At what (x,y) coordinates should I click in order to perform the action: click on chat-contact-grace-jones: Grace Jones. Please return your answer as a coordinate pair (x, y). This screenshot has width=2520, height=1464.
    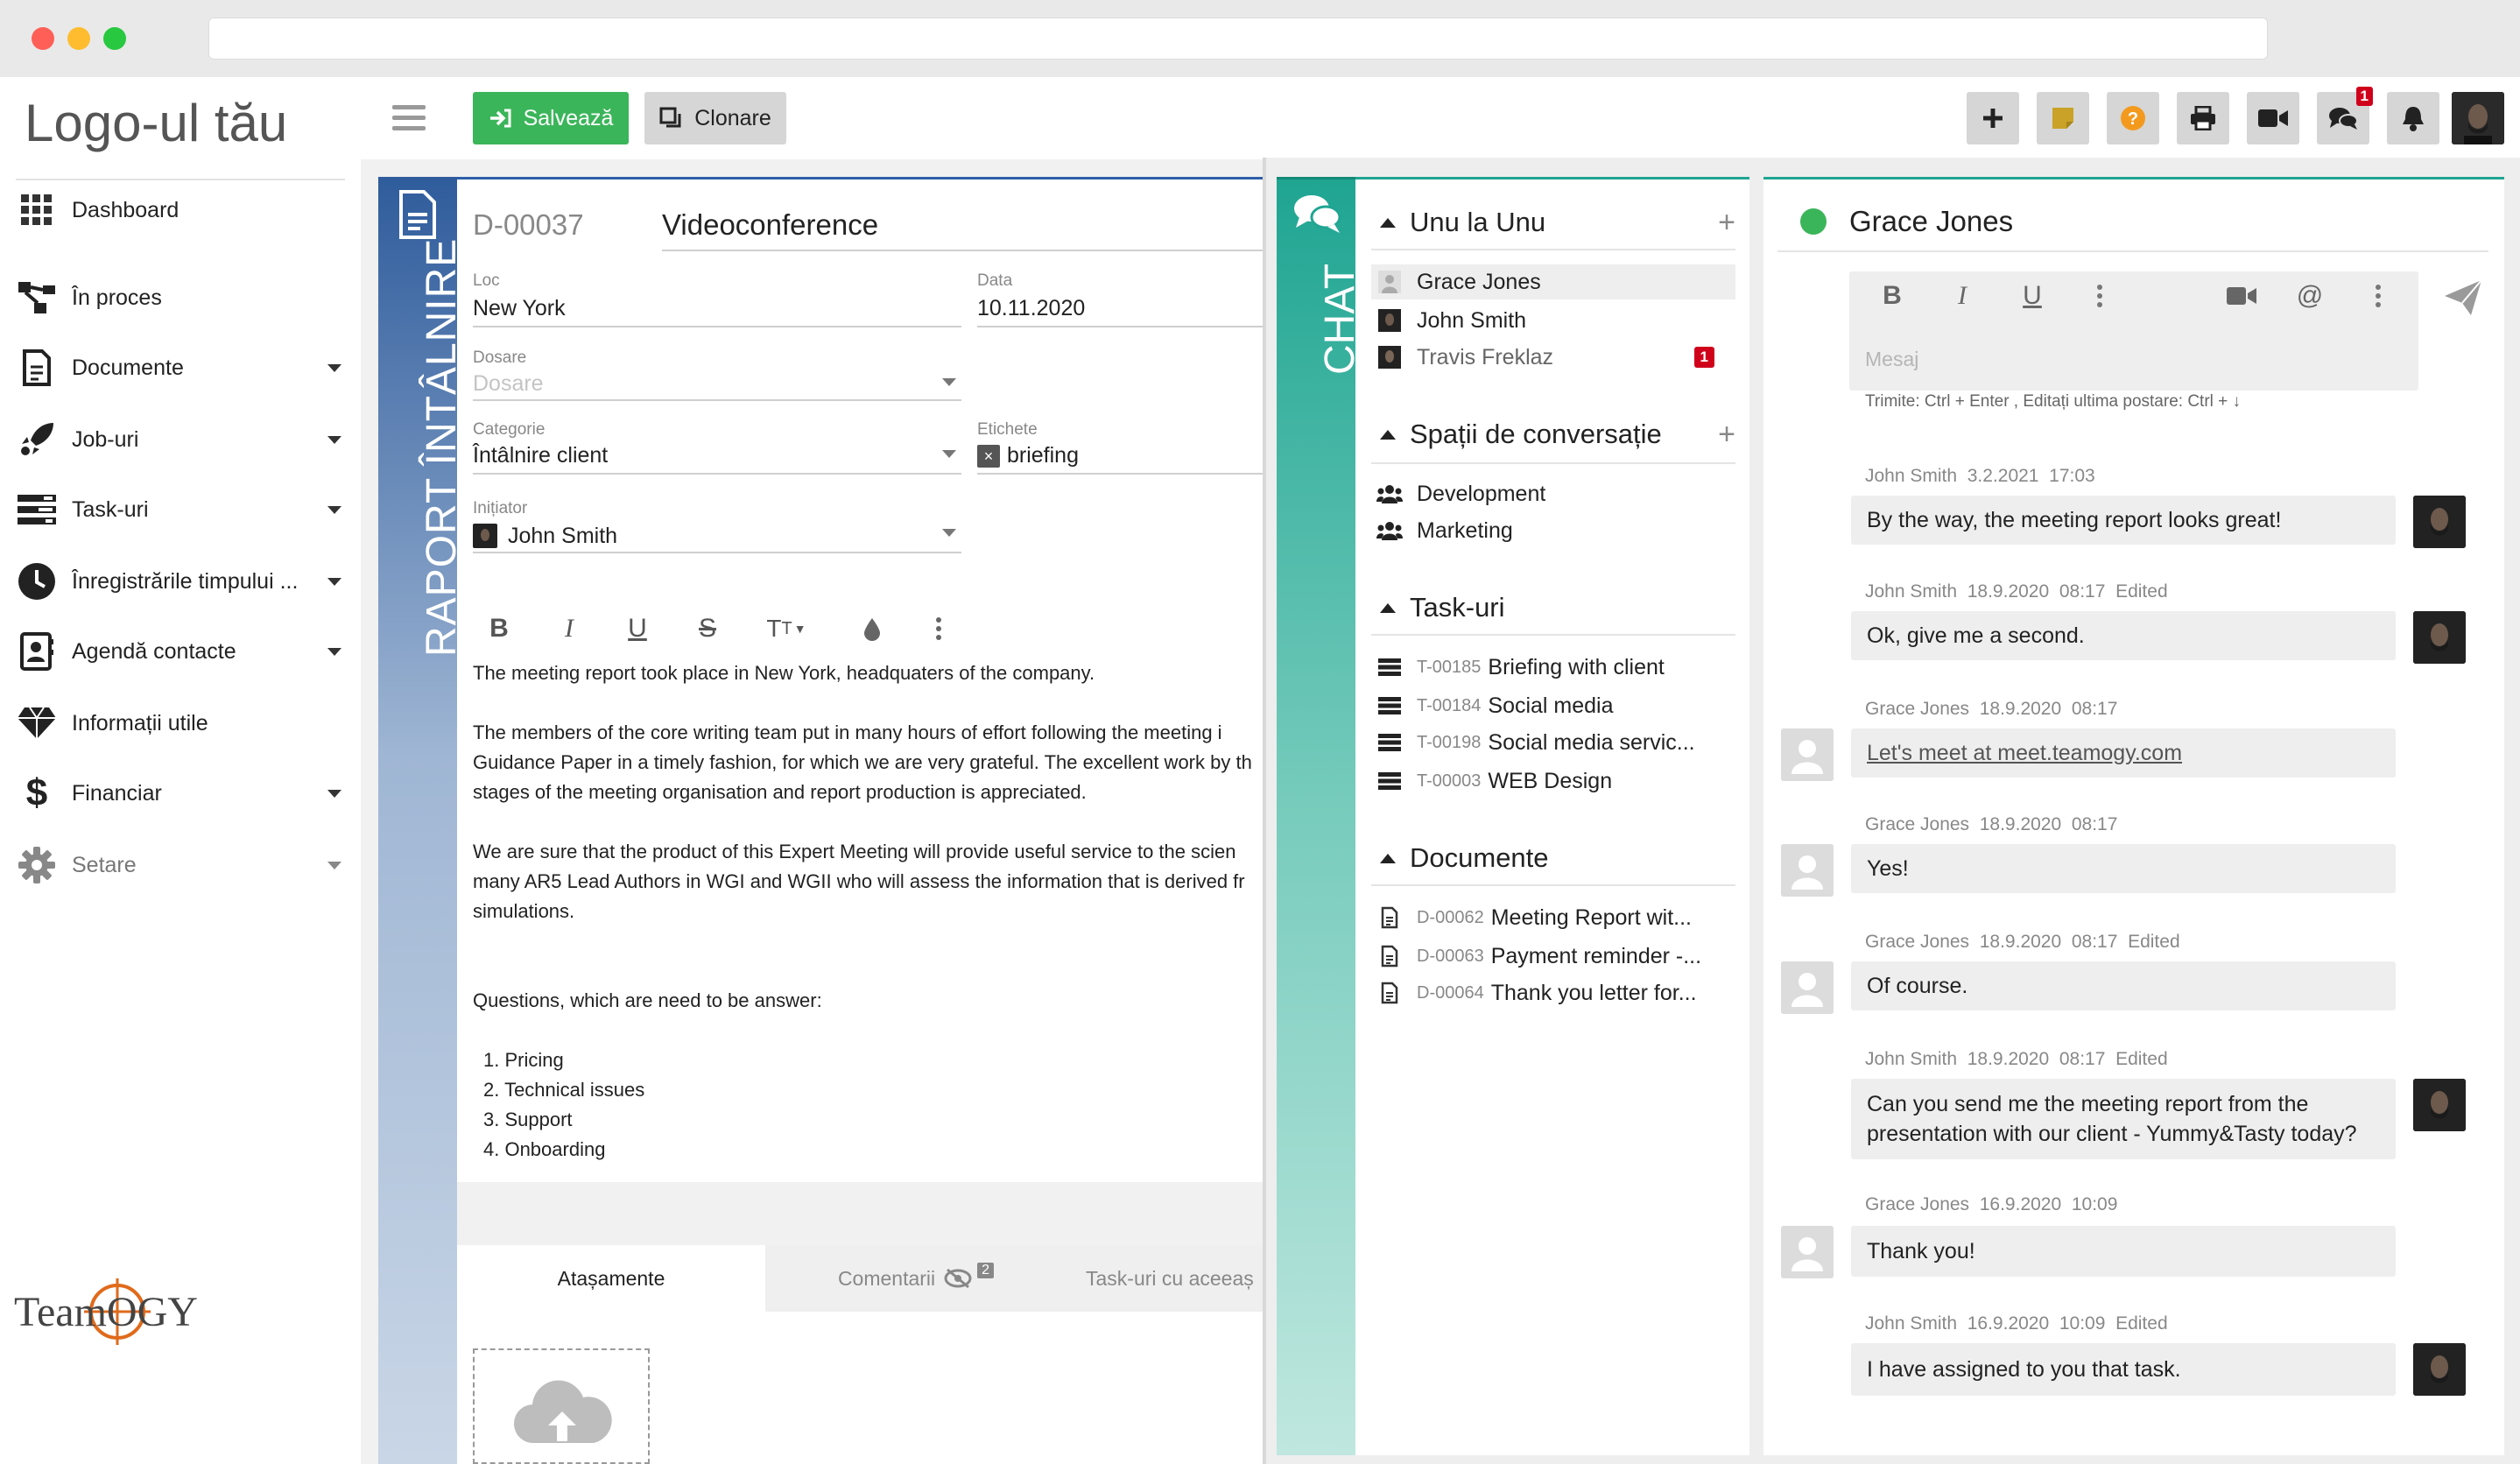
    Looking at the image, I should click on (1553, 281).